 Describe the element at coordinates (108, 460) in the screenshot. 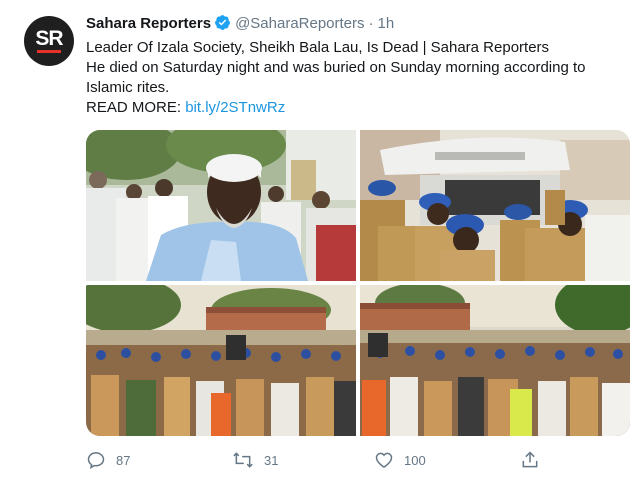

I see `reply-button: 87` at that location.